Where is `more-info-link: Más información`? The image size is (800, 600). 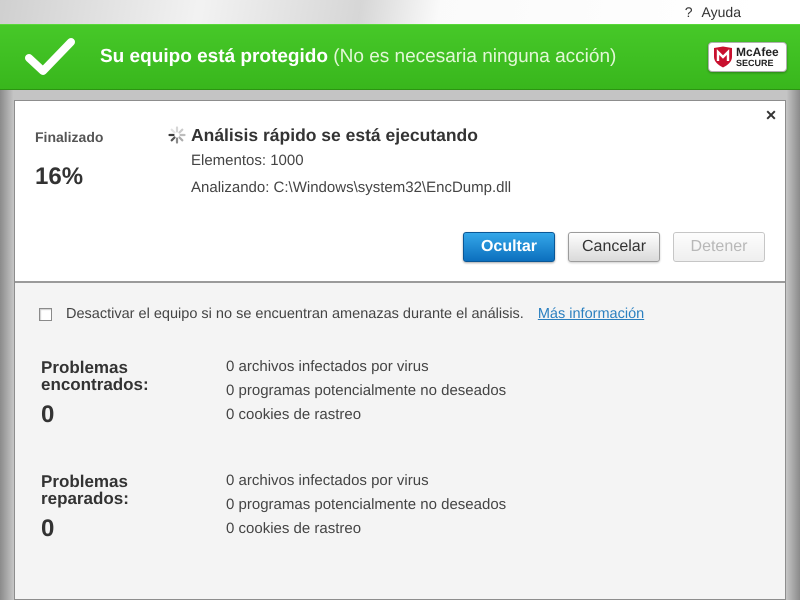
more-info-link: Más información is located at coordinates (591, 314).